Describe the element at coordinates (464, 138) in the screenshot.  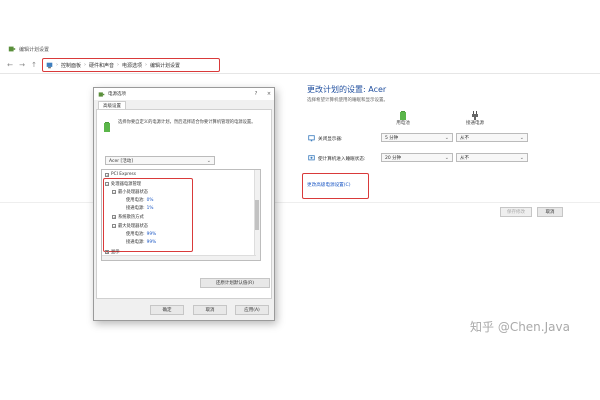
I see `display-off-plugged-value: 从不` at that location.